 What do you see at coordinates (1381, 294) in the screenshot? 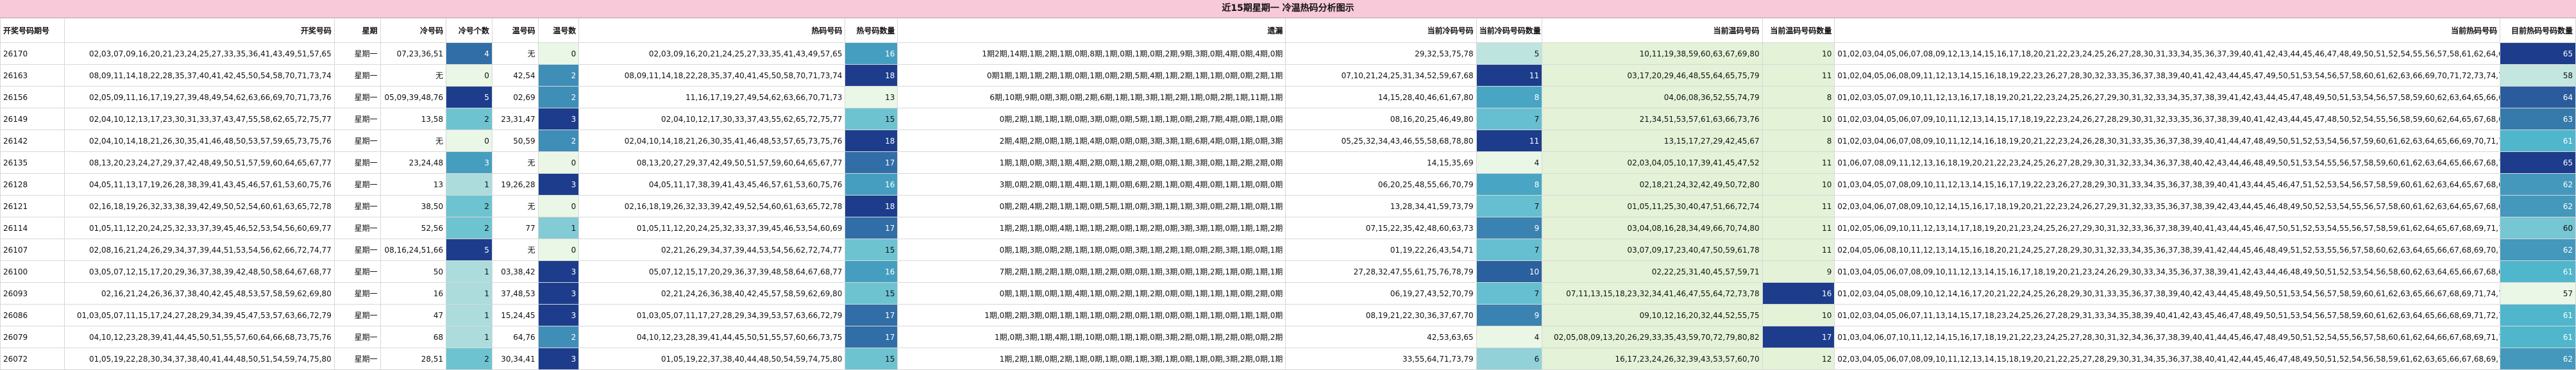
I see `current-cold-cell: 06,19,27,43,52,70,79` at bounding box center [1381, 294].